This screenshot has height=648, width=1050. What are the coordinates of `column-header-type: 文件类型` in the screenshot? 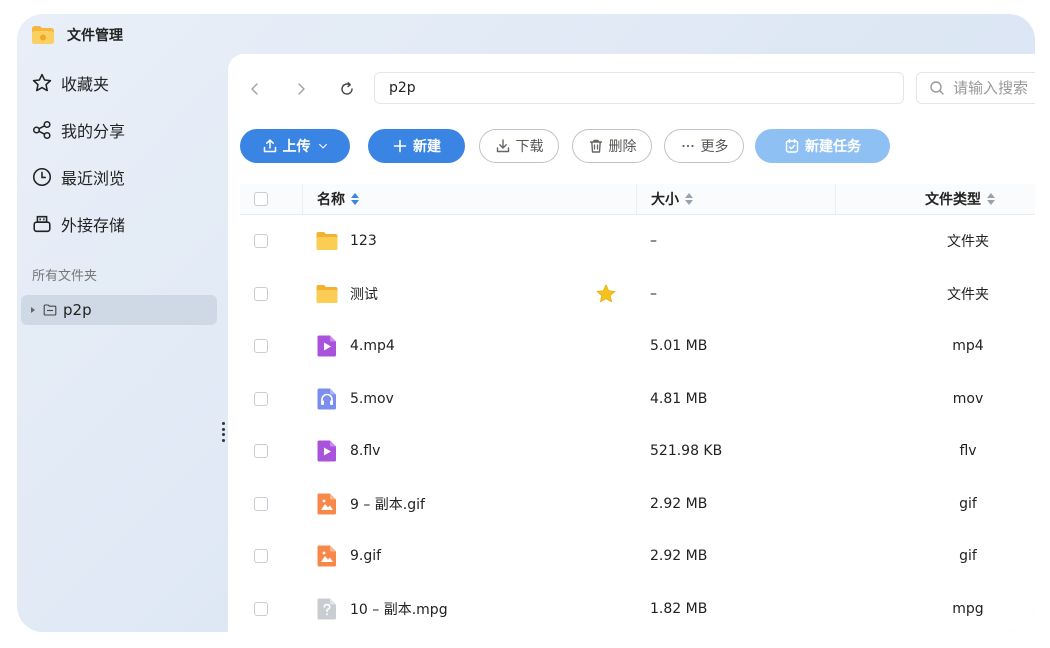 It's located at (960, 199).